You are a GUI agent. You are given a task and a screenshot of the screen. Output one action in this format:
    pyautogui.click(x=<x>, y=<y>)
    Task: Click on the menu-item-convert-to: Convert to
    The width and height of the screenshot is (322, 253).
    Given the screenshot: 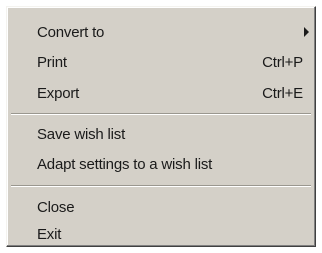 What is the action you would take?
    pyautogui.click(x=161, y=32)
    